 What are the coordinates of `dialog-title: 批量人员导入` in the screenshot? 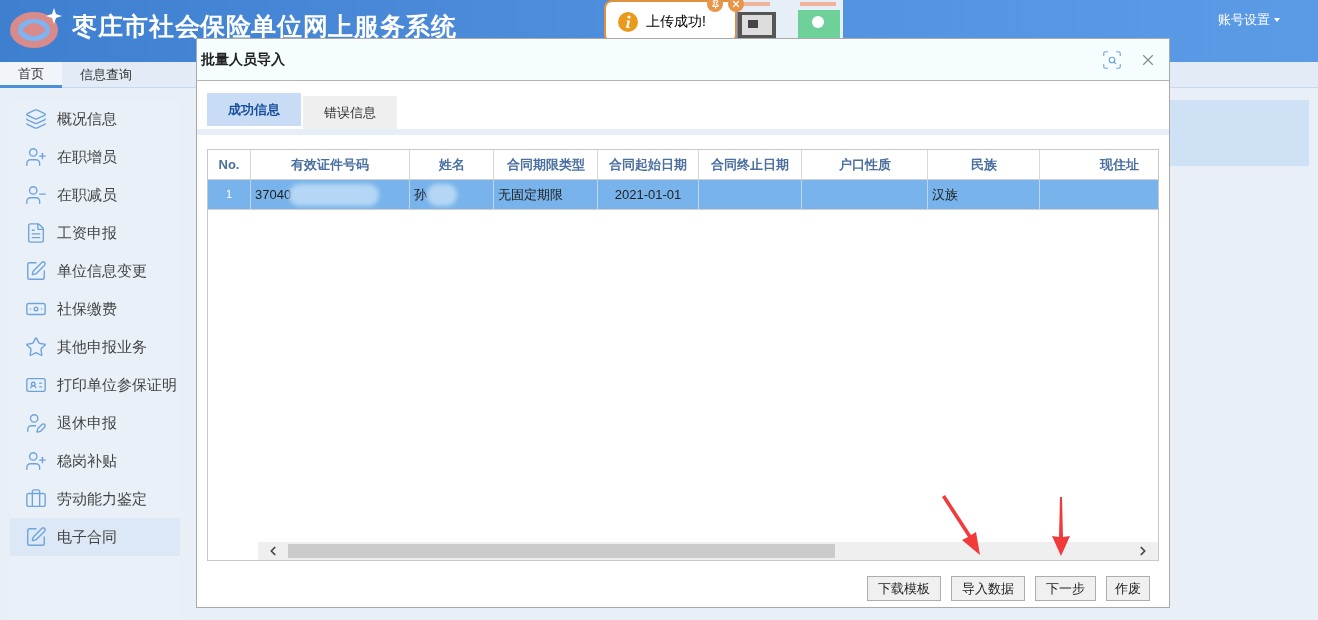 It's located at (243, 59).